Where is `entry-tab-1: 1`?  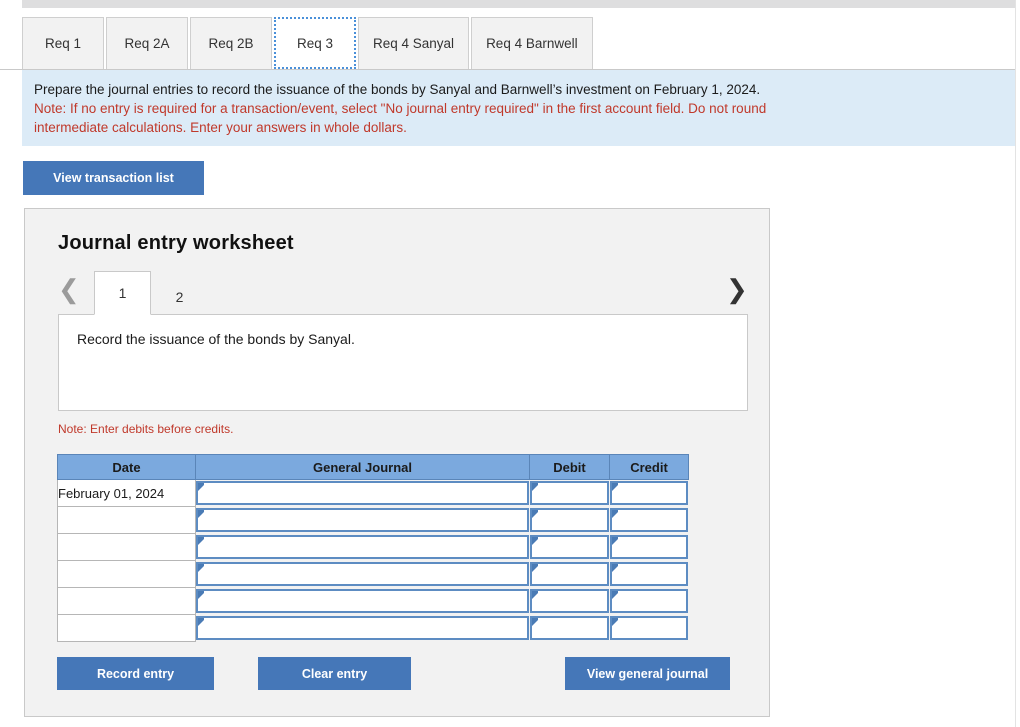
entry-tab-1: 1 is located at coordinates (122, 293).